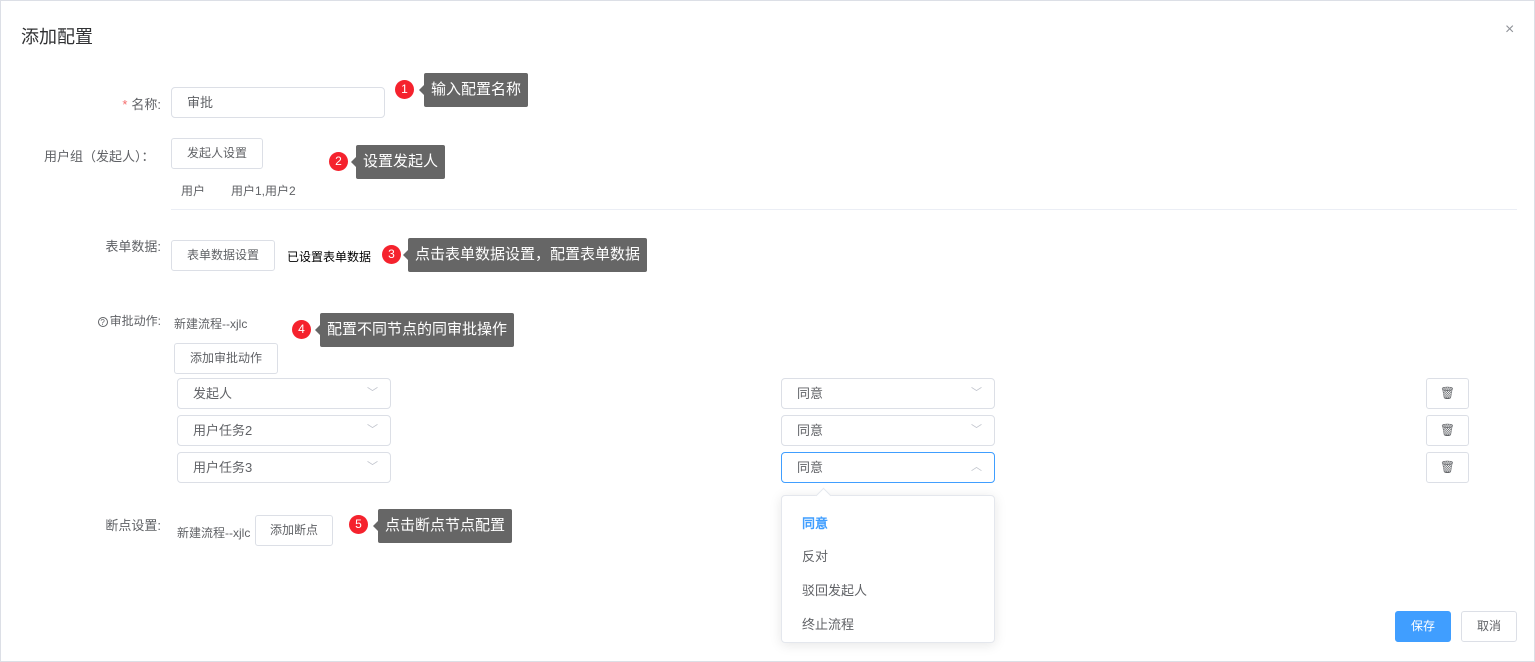 This screenshot has width=1535, height=662. What do you see at coordinates (815, 522) in the screenshot?
I see `dropdown-option: 同意` at bounding box center [815, 522].